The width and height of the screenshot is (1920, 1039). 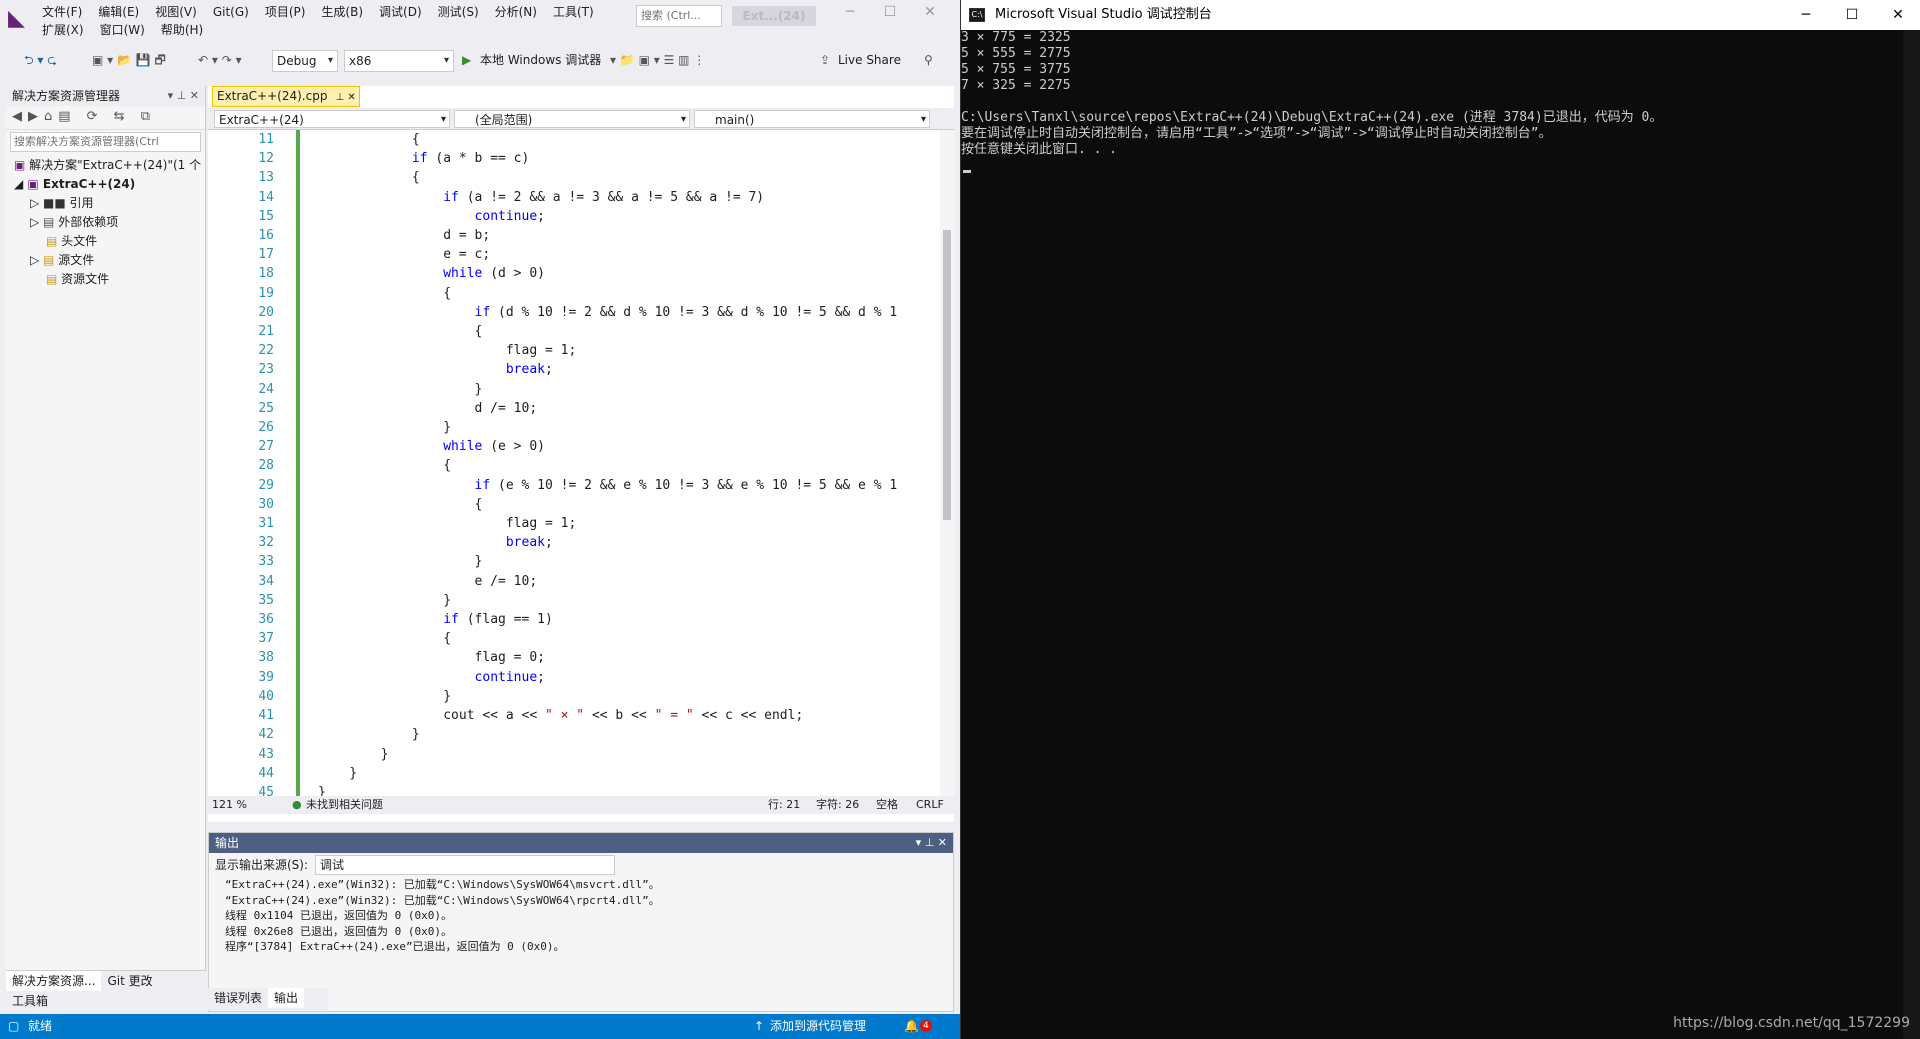 I want to click on tab-error-list: 错误列表, so click(x=238, y=998).